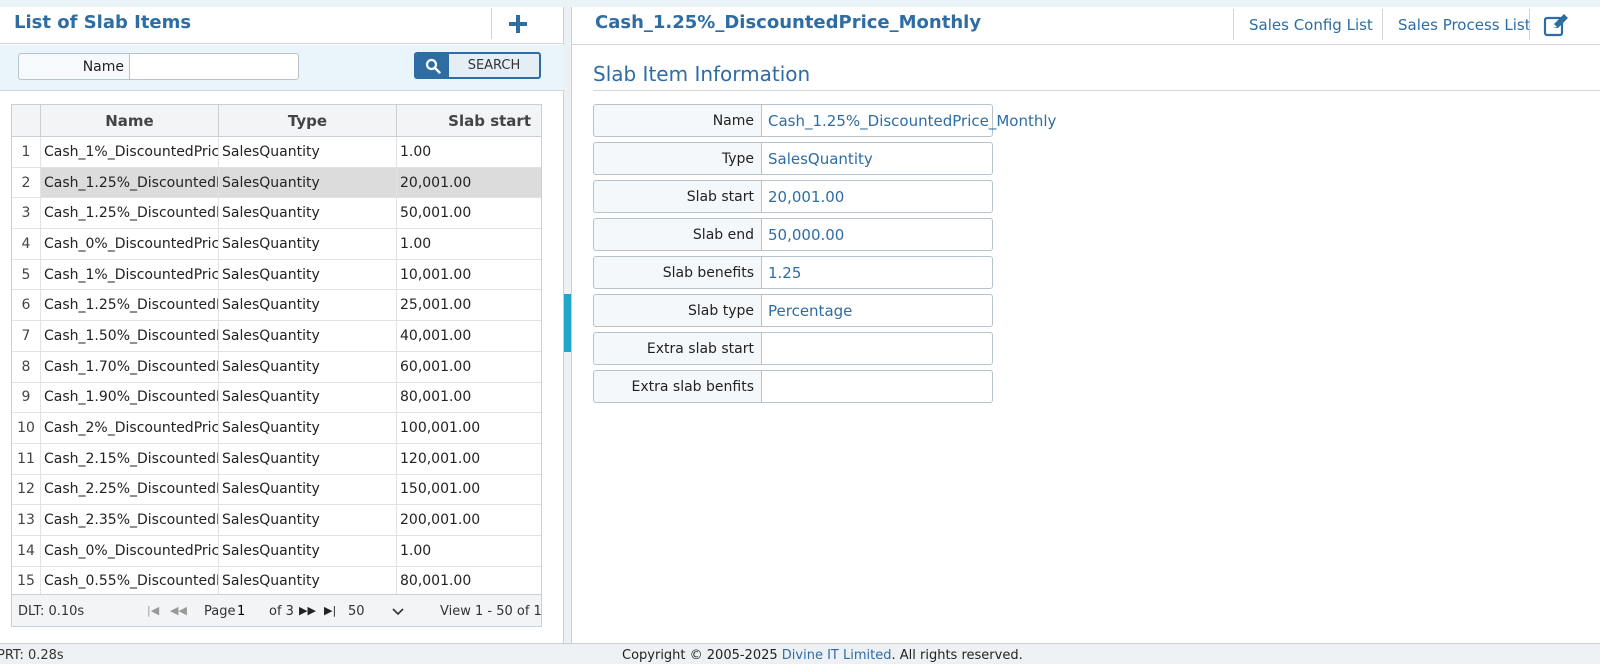 Image resolution: width=1600 pixels, height=664 pixels. What do you see at coordinates (837, 655) in the screenshot?
I see `company-link: Divine IT Limited` at bounding box center [837, 655].